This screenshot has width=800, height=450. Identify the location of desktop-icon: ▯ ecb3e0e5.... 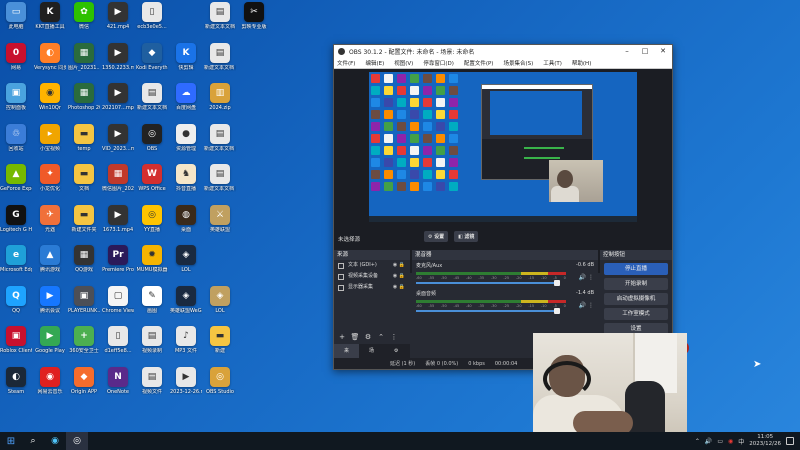
(152, 20).